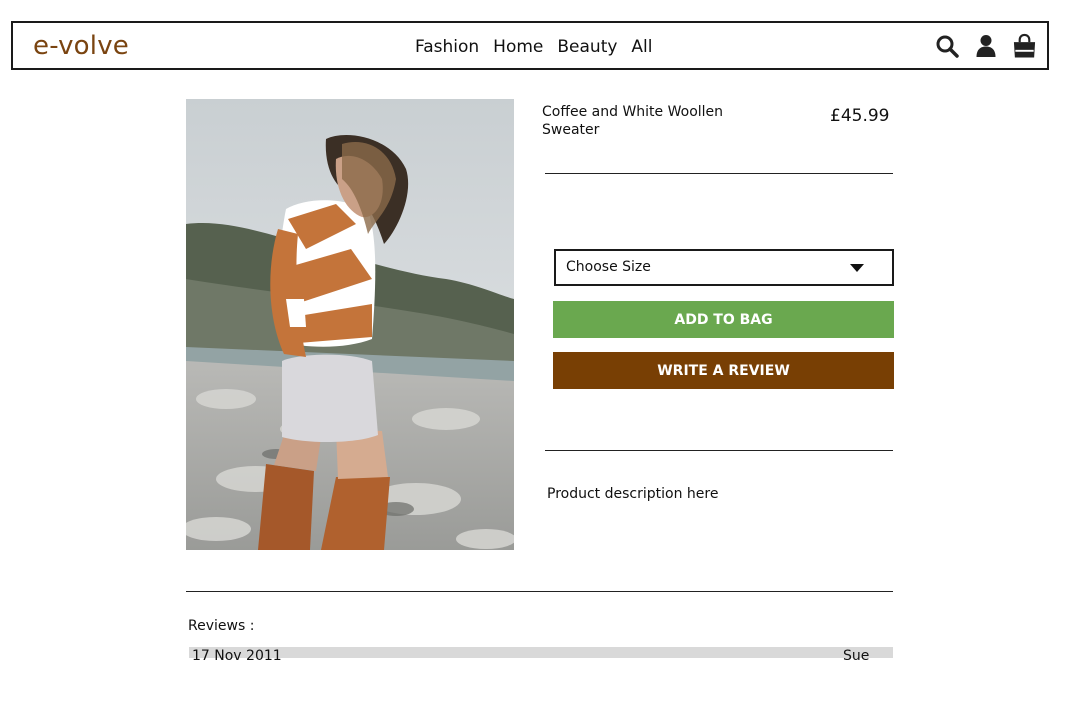 The width and height of the screenshot is (1075, 711). What do you see at coordinates (857, 268) in the screenshot?
I see `chevron-down-icon` at bounding box center [857, 268].